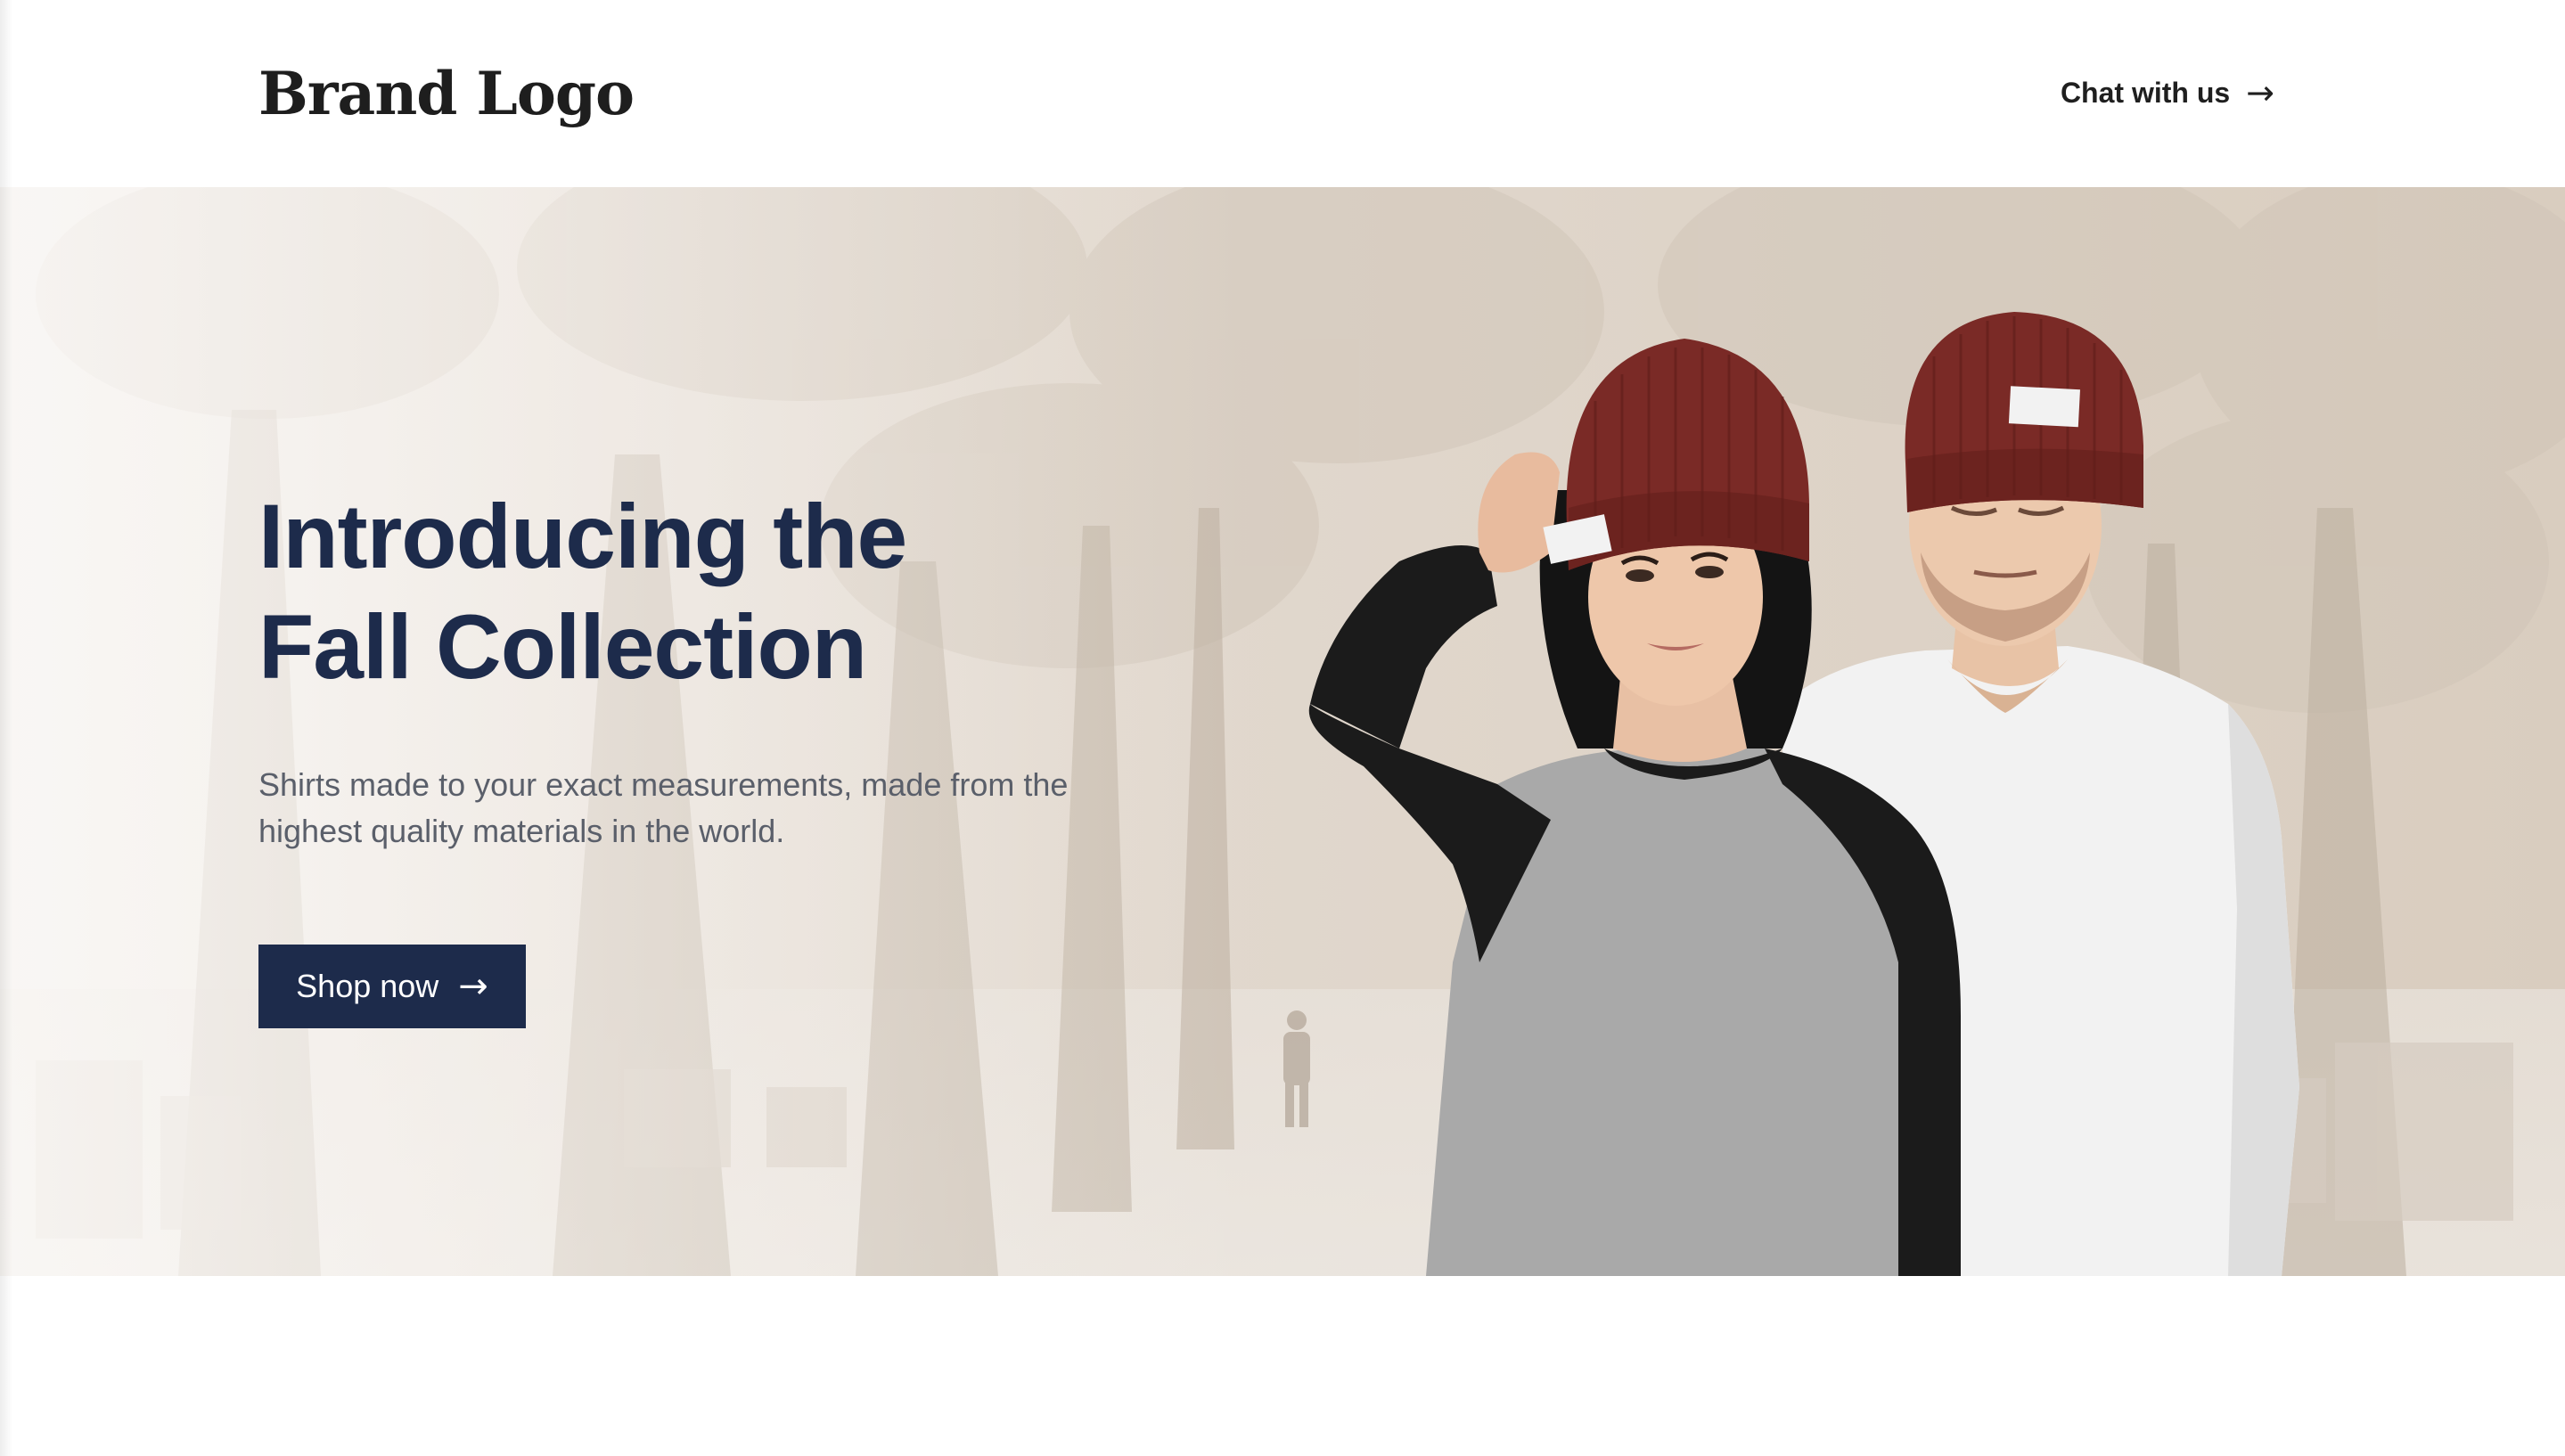 The width and height of the screenshot is (2565, 1456). I want to click on below-hero-area, so click(1282, 1366).